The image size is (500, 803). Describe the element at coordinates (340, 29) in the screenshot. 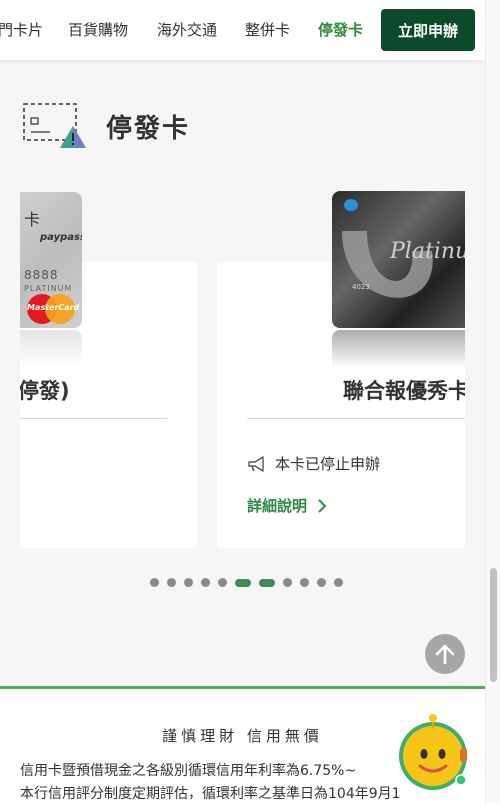

I see `nav-tab-discontinued: 停發卡` at that location.